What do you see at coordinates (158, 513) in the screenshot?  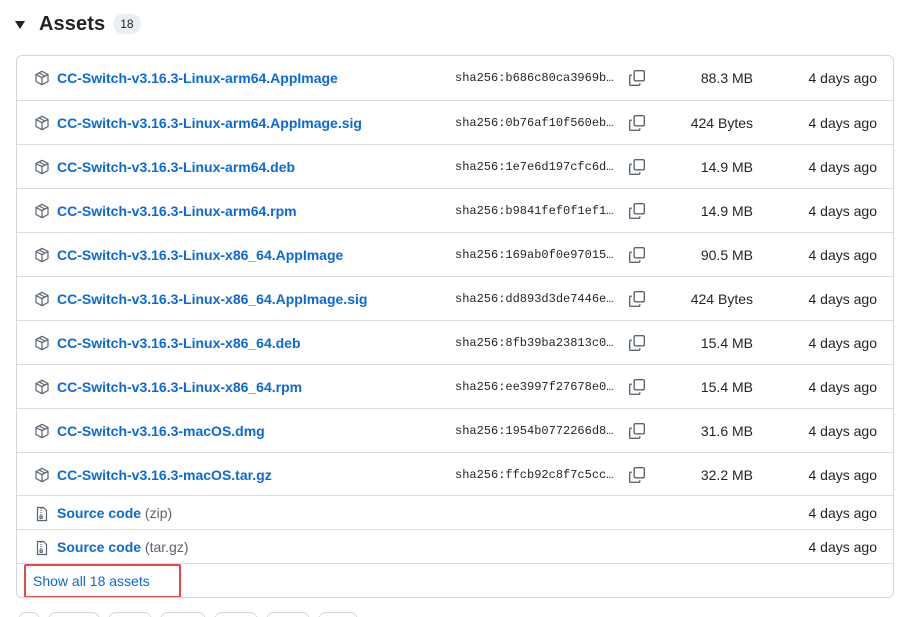 I see `source-code-format: (zip)` at bounding box center [158, 513].